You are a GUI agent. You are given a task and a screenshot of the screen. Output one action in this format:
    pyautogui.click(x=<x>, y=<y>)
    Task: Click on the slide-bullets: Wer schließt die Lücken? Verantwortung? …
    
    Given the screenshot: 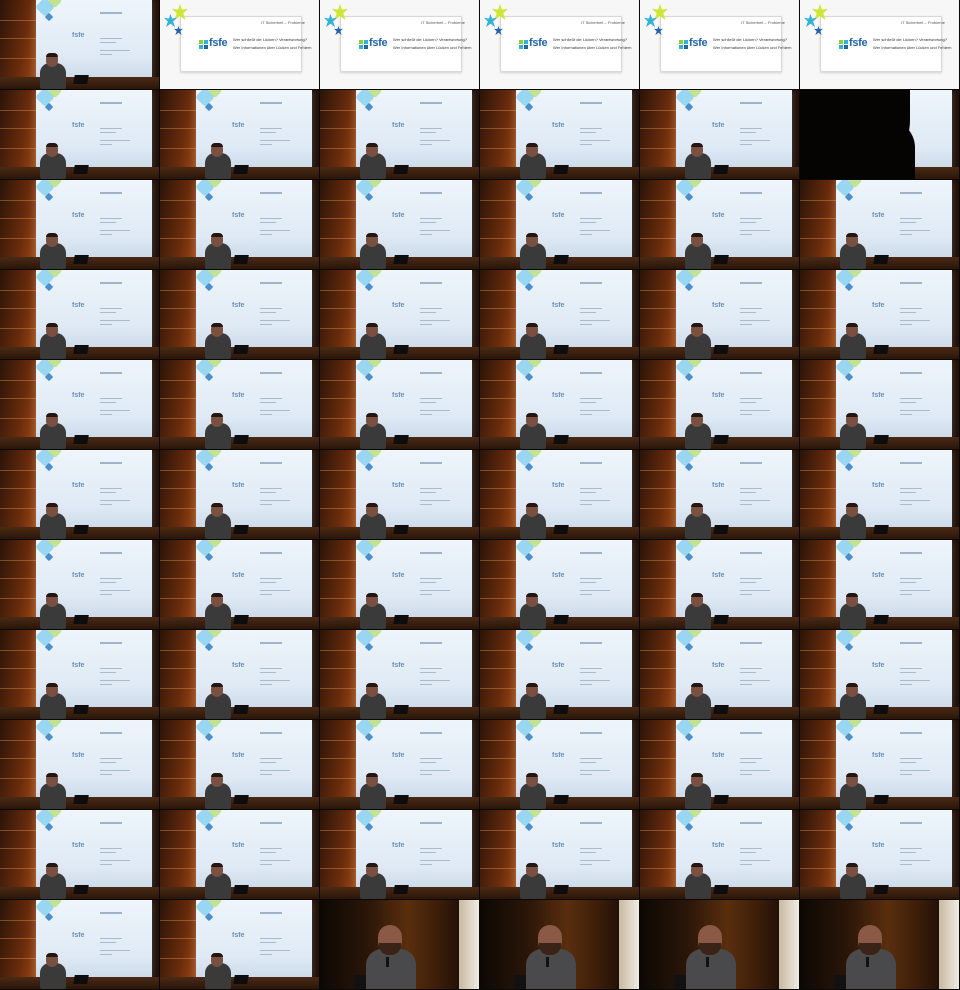 What is the action you would take?
    pyautogui.click(x=272, y=45)
    